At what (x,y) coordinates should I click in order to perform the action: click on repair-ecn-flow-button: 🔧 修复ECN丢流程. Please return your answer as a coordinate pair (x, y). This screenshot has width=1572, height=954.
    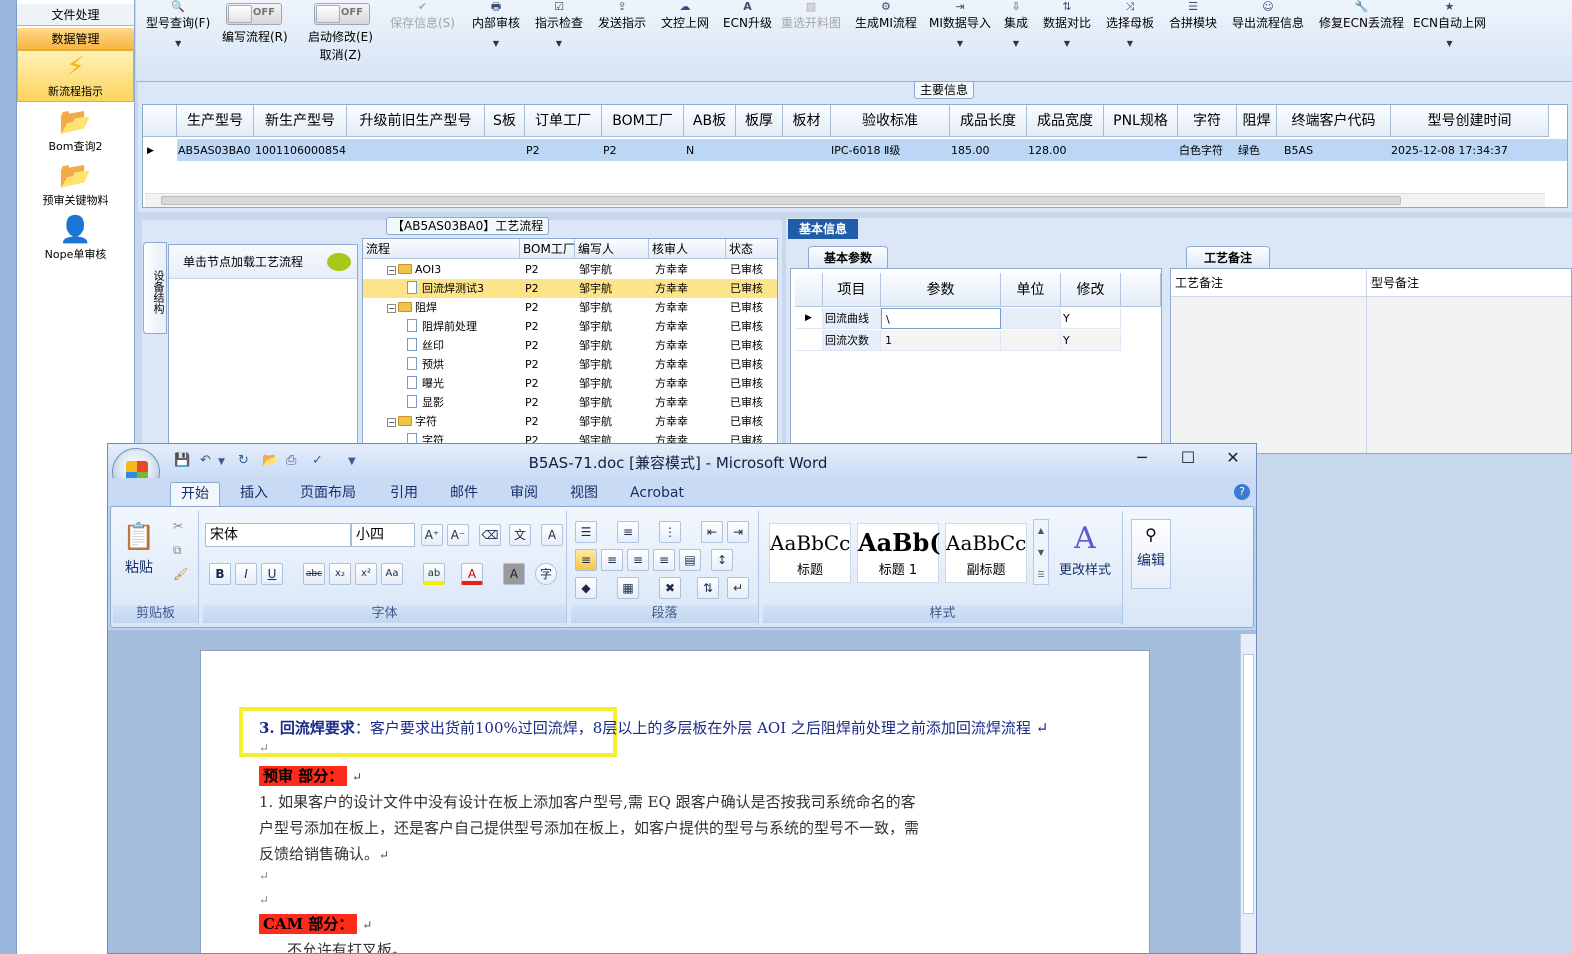
    Looking at the image, I should click on (1361, 16).